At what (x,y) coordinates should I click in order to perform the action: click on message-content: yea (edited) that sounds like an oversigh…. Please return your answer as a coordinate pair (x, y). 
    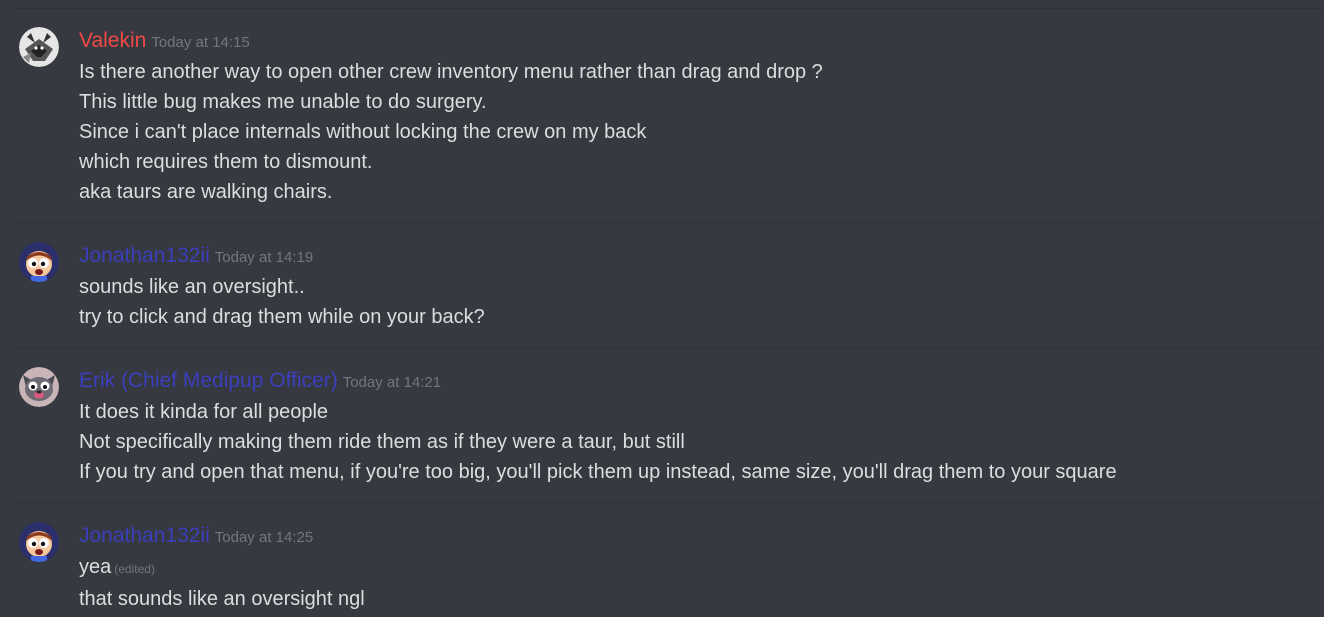
    Looking at the image, I should click on (691, 583).